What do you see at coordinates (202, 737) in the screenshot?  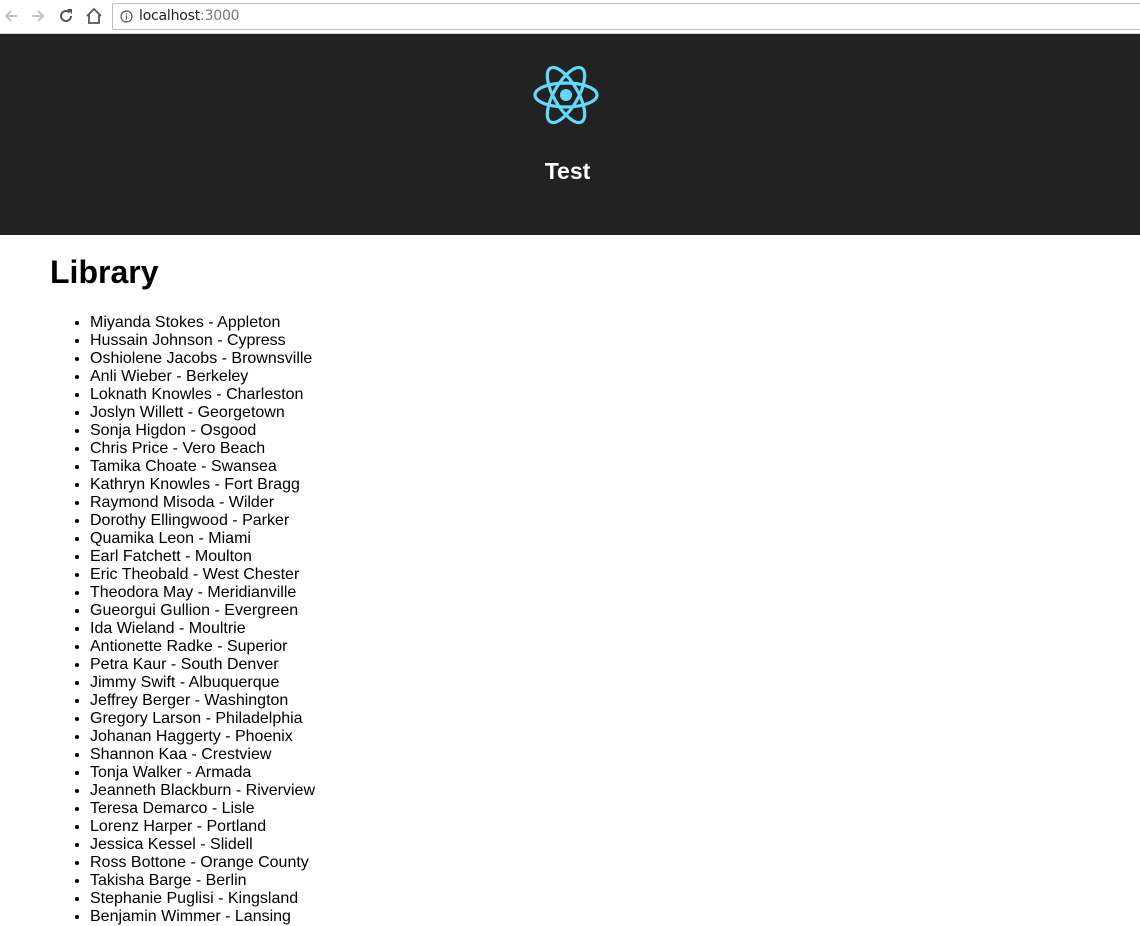 I see `list-item: Johanan Haggerty - Phoenix` at bounding box center [202, 737].